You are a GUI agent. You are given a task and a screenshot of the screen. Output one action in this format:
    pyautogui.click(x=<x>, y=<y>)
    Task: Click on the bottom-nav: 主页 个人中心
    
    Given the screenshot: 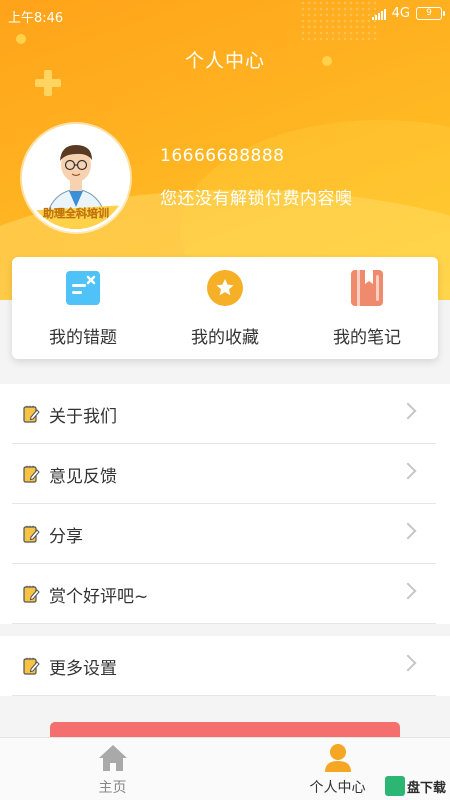 What is the action you would take?
    pyautogui.click(x=225, y=768)
    